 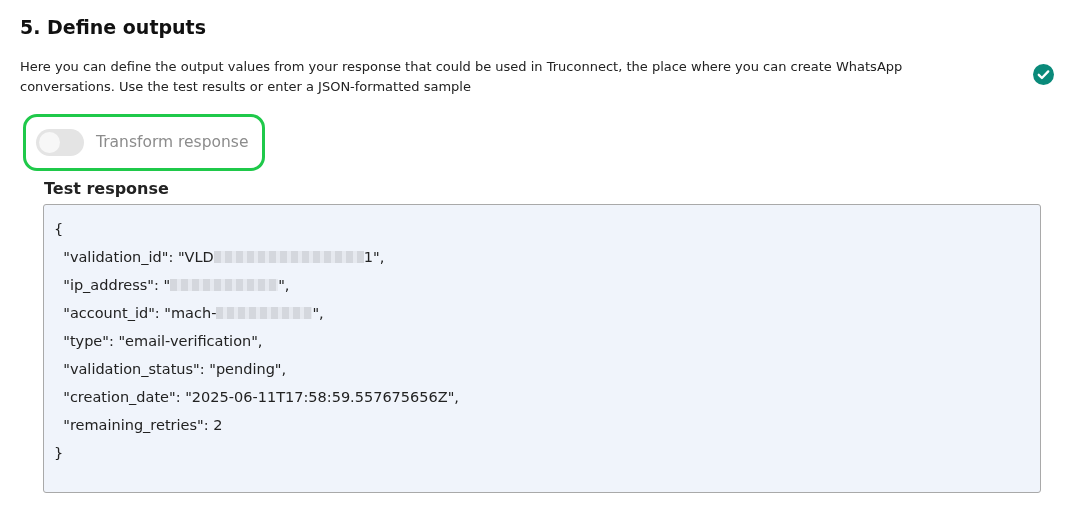 What do you see at coordinates (113, 27) in the screenshot?
I see `section-title: 5. Define outputs` at bounding box center [113, 27].